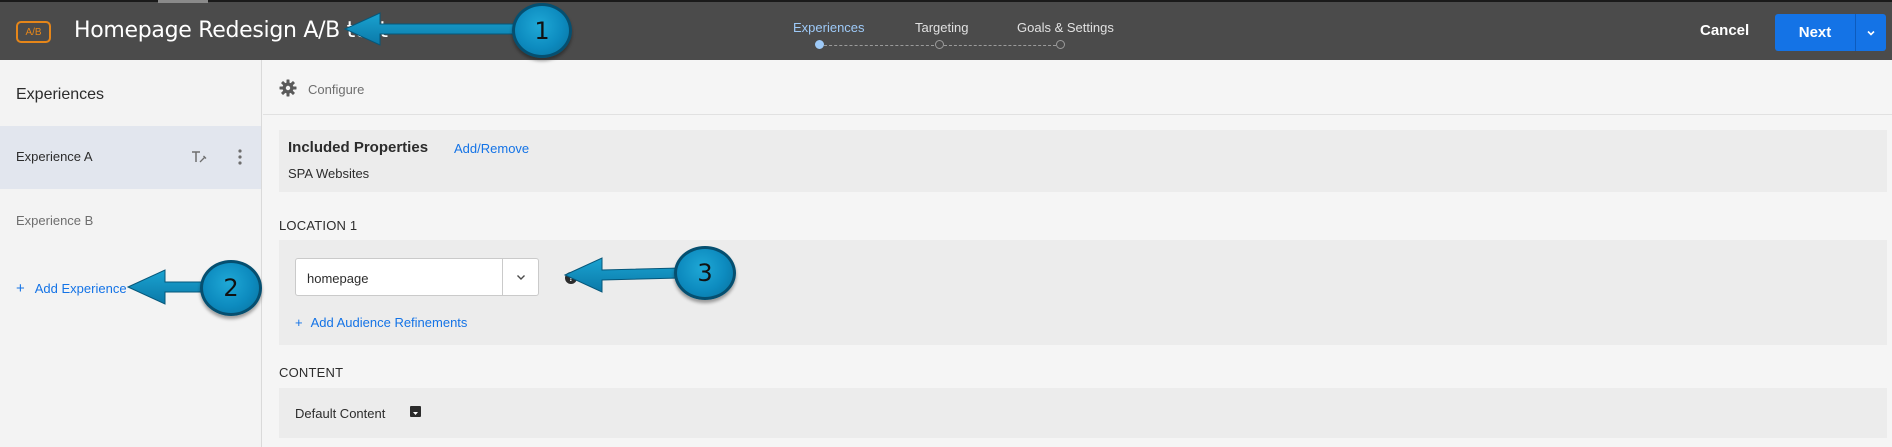 The height and width of the screenshot is (447, 1892). Describe the element at coordinates (55, 220) in the screenshot. I see `experience-label: Experience B` at that location.